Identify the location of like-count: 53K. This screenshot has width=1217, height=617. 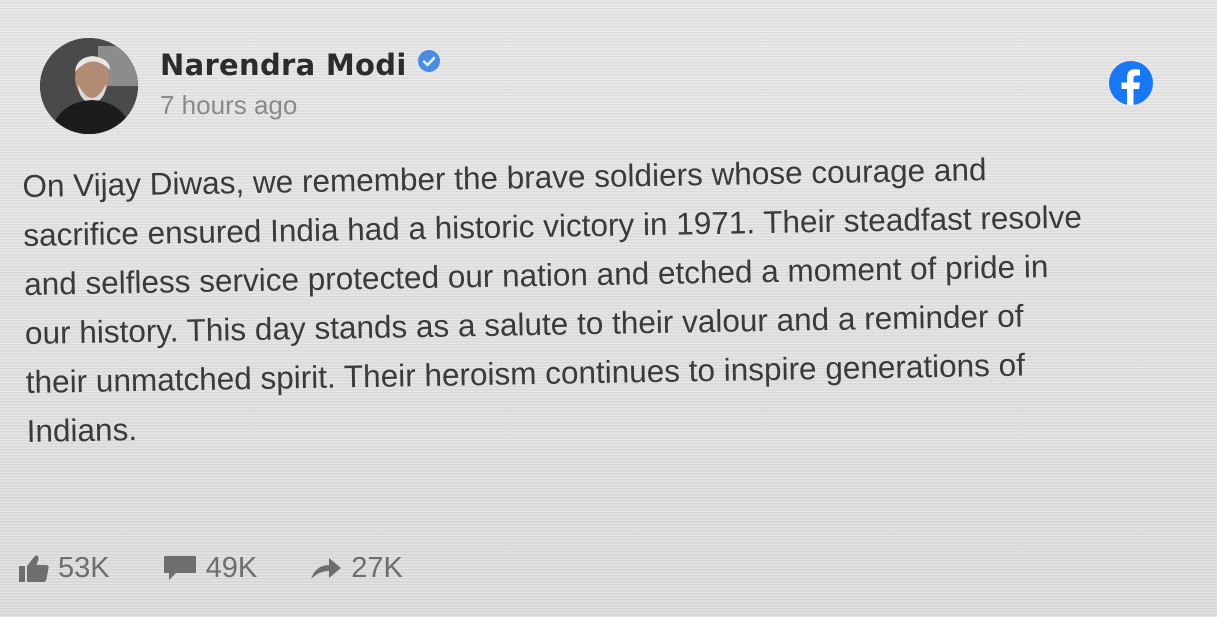
(84, 567).